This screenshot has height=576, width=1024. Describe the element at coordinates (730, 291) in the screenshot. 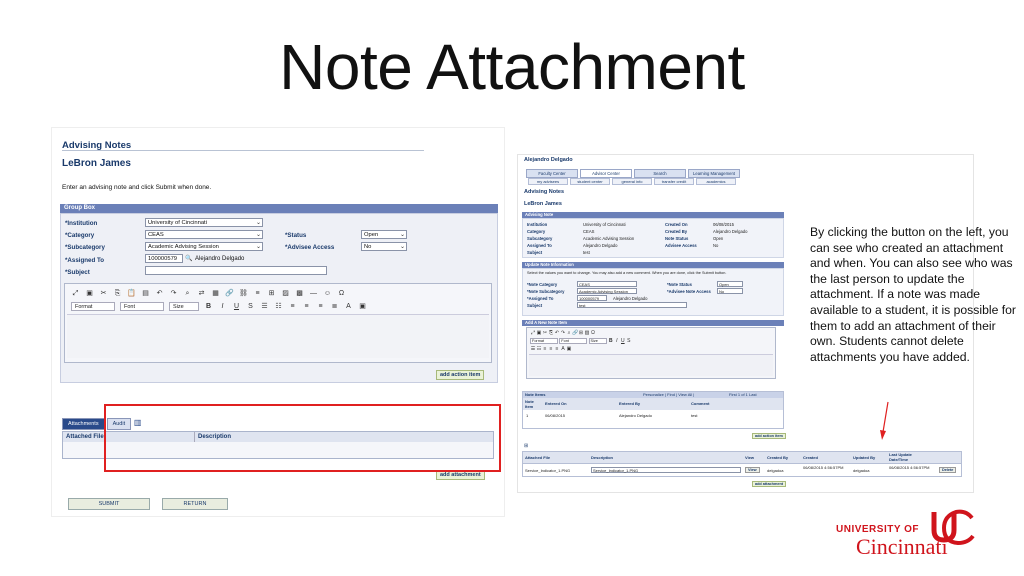

I see `advisee-note-access-select: No` at that location.